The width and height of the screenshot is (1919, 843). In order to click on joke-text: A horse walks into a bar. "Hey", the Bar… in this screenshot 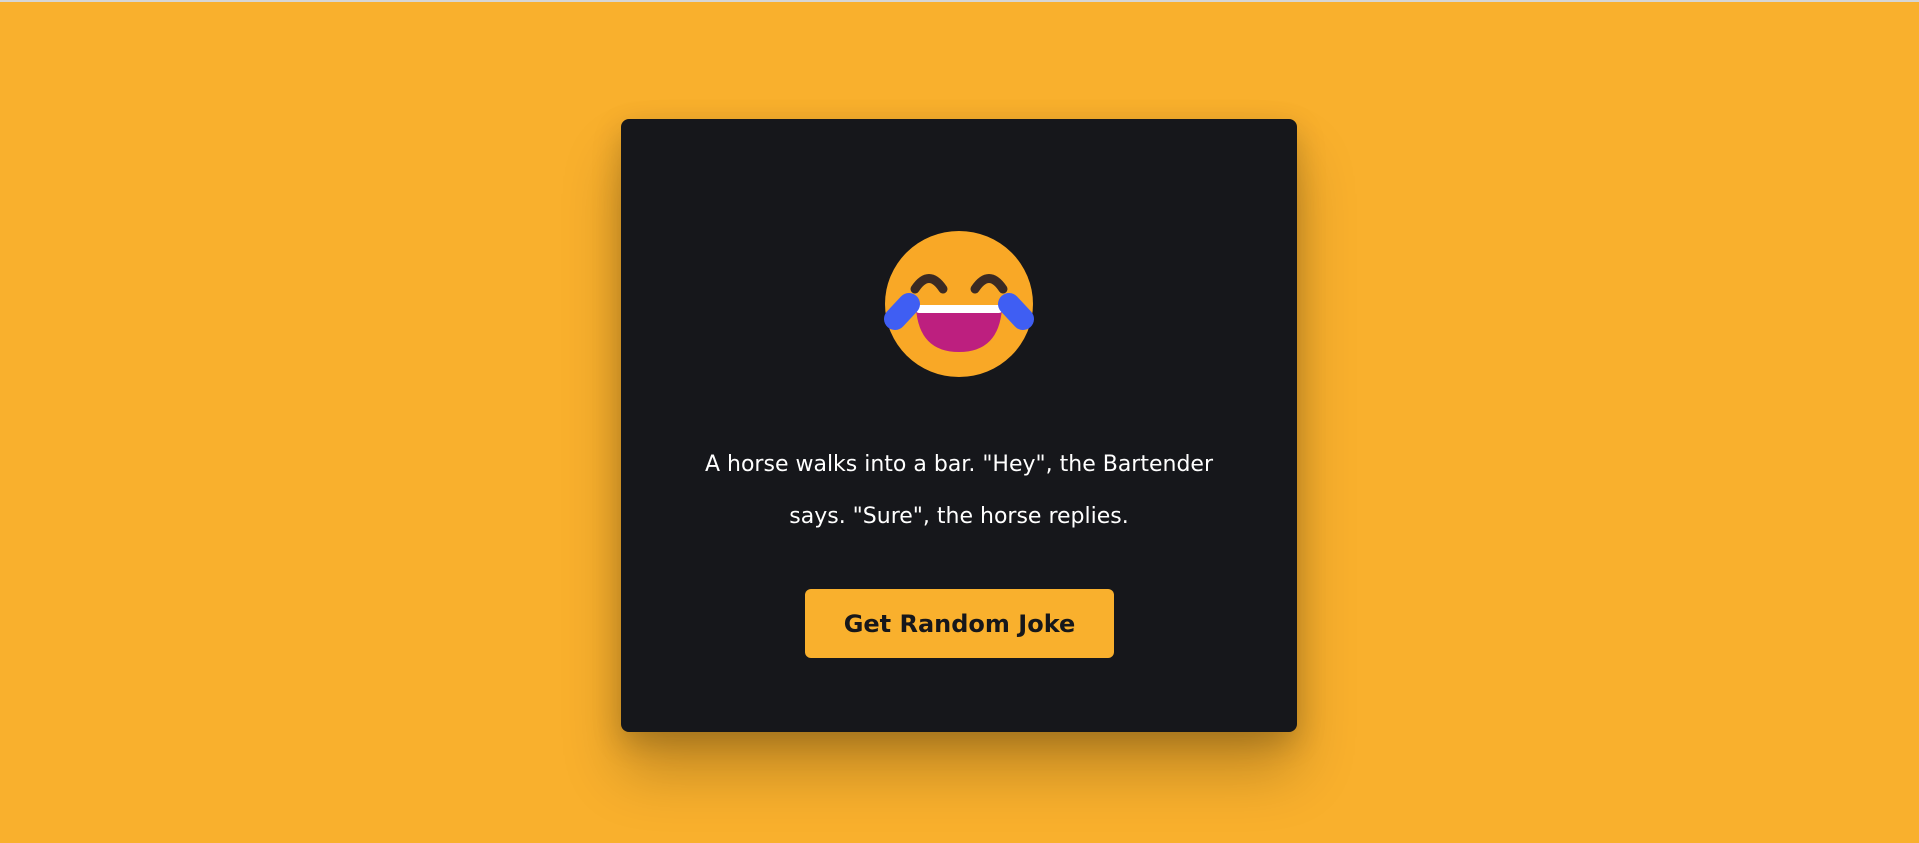, I will do `click(959, 490)`.